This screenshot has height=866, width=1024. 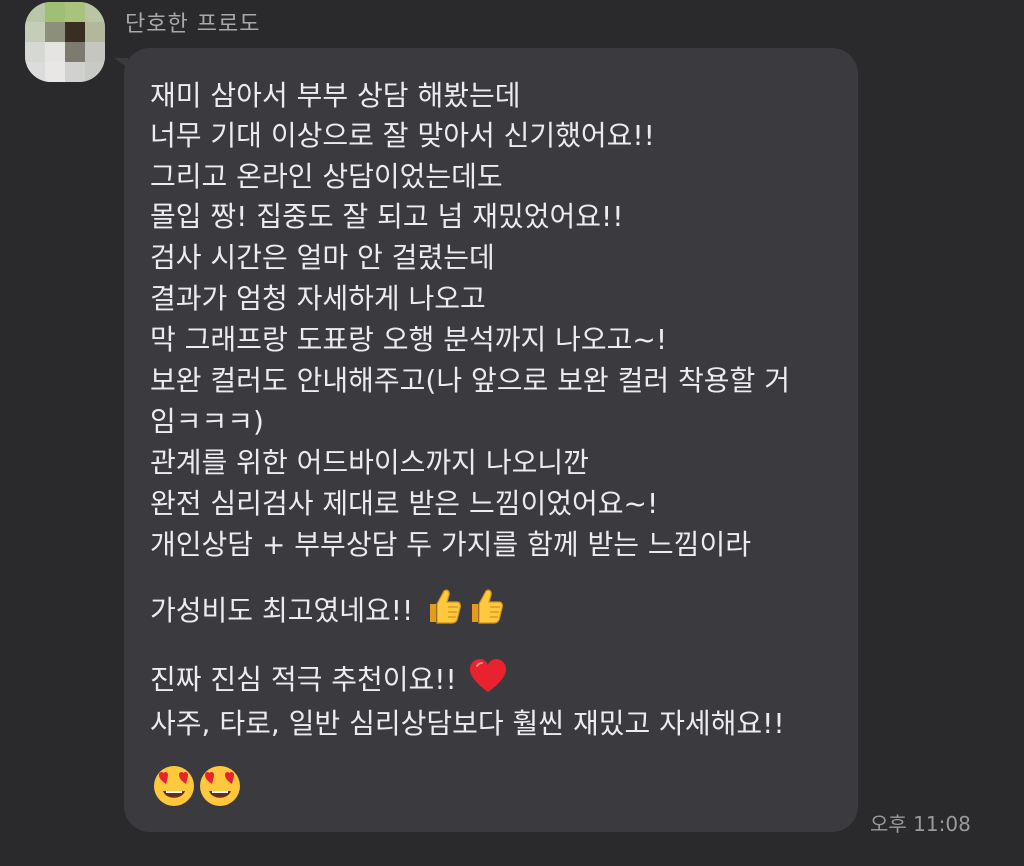 I want to click on message-line-with-emoji: 진짜 진심 적극 추천이요!!, so click(x=329, y=677).